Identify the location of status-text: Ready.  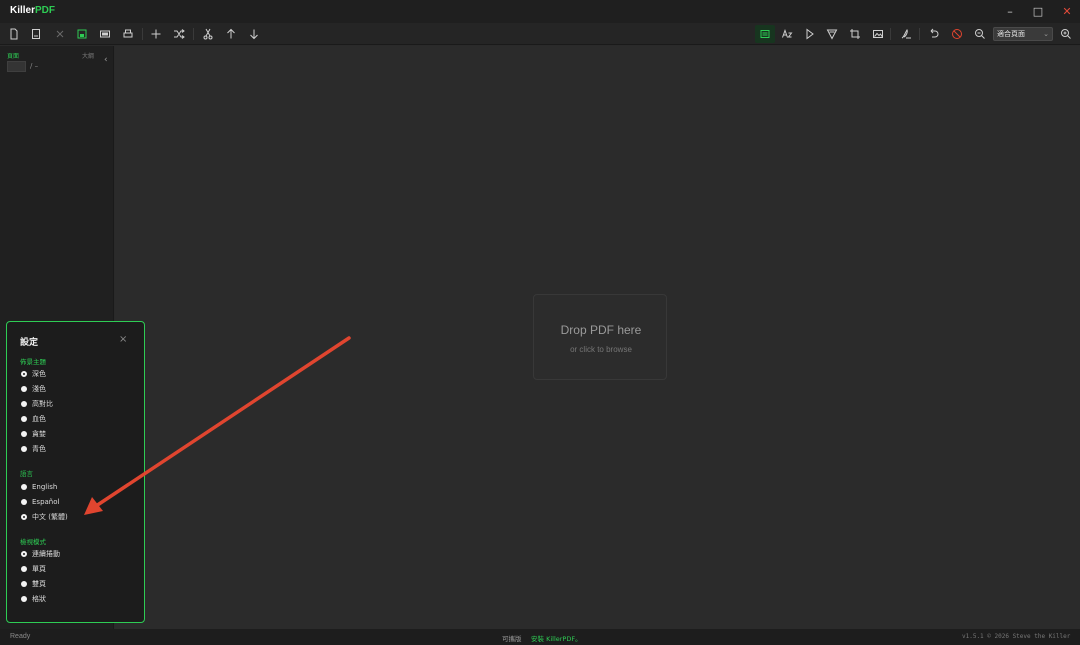
(20, 636).